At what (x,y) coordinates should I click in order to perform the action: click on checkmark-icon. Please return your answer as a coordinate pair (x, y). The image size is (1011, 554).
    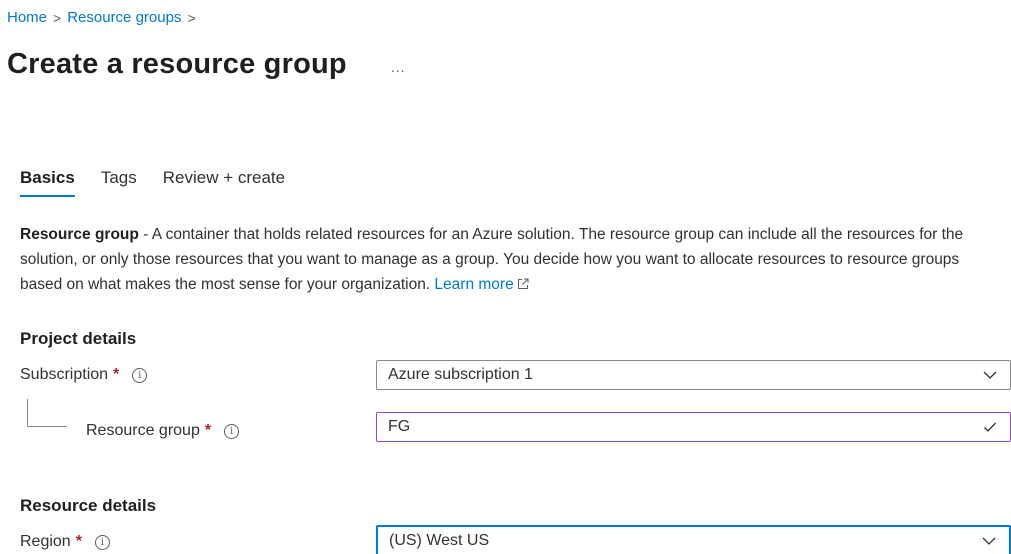
    Looking at the image, I should click on (990, 427).